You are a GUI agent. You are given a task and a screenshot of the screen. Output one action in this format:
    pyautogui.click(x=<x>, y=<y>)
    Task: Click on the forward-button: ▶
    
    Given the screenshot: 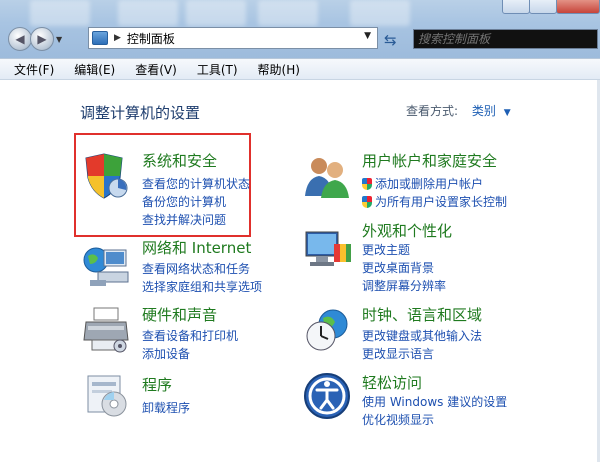 What is the action you would take?
    pyautogui.click(x=42, y=39)
    